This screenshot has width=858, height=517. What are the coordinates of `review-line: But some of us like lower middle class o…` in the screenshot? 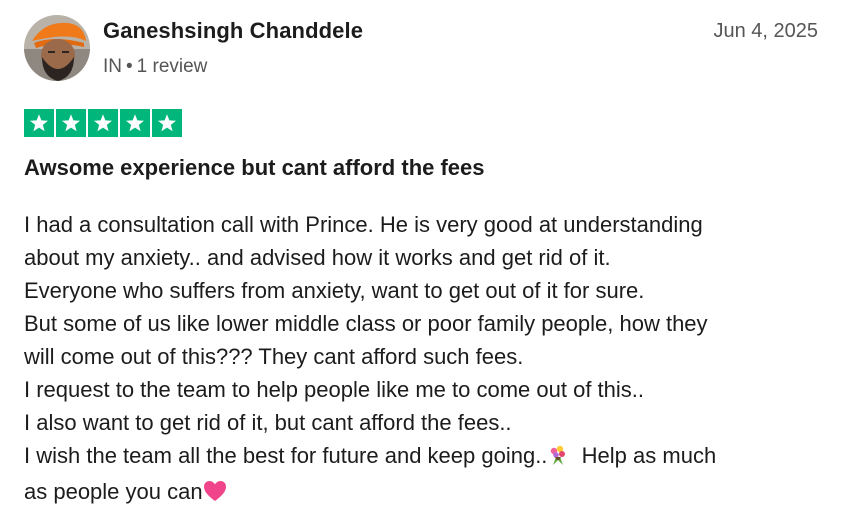 It's located at (366, 323).